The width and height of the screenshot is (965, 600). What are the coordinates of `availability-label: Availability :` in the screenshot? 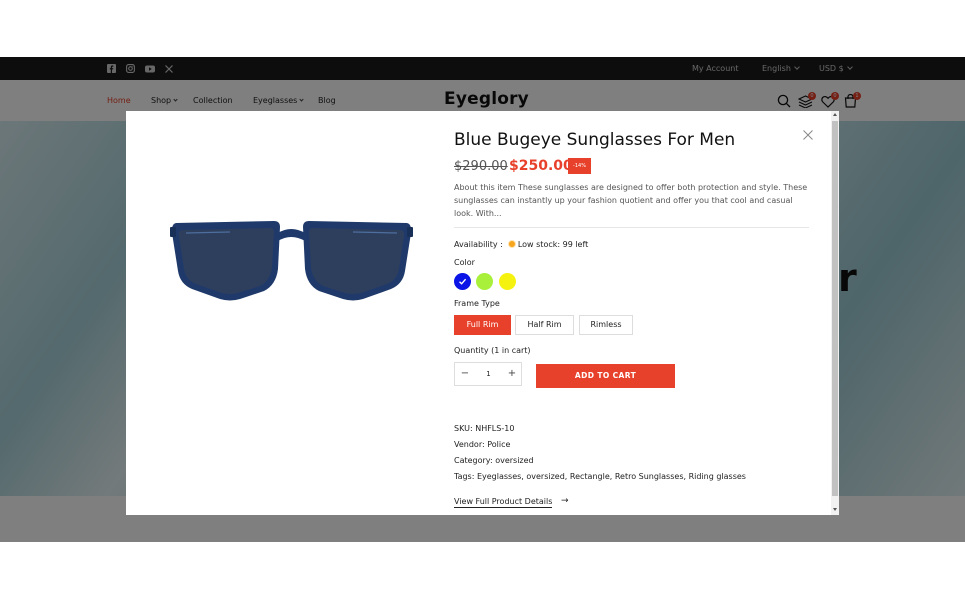 It's located at (478, 244).